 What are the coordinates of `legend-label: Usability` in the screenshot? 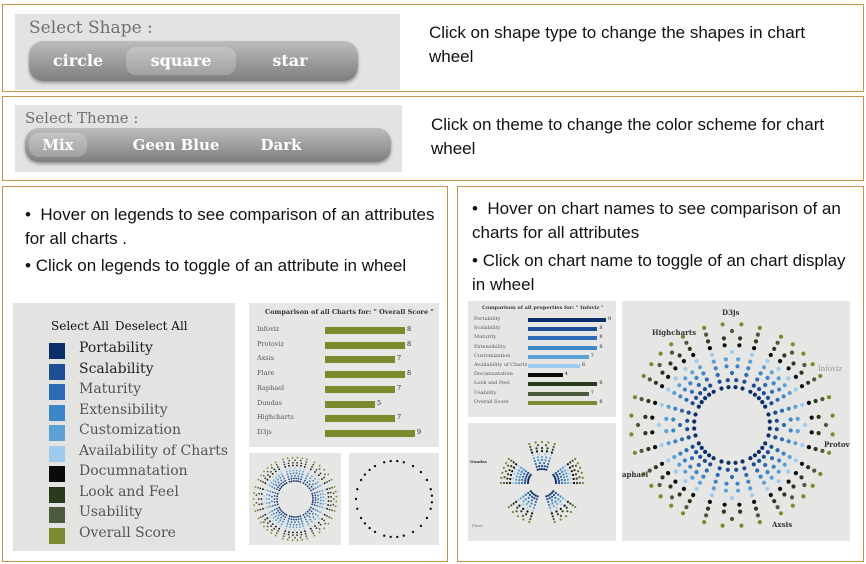 It's located at (111, 512).